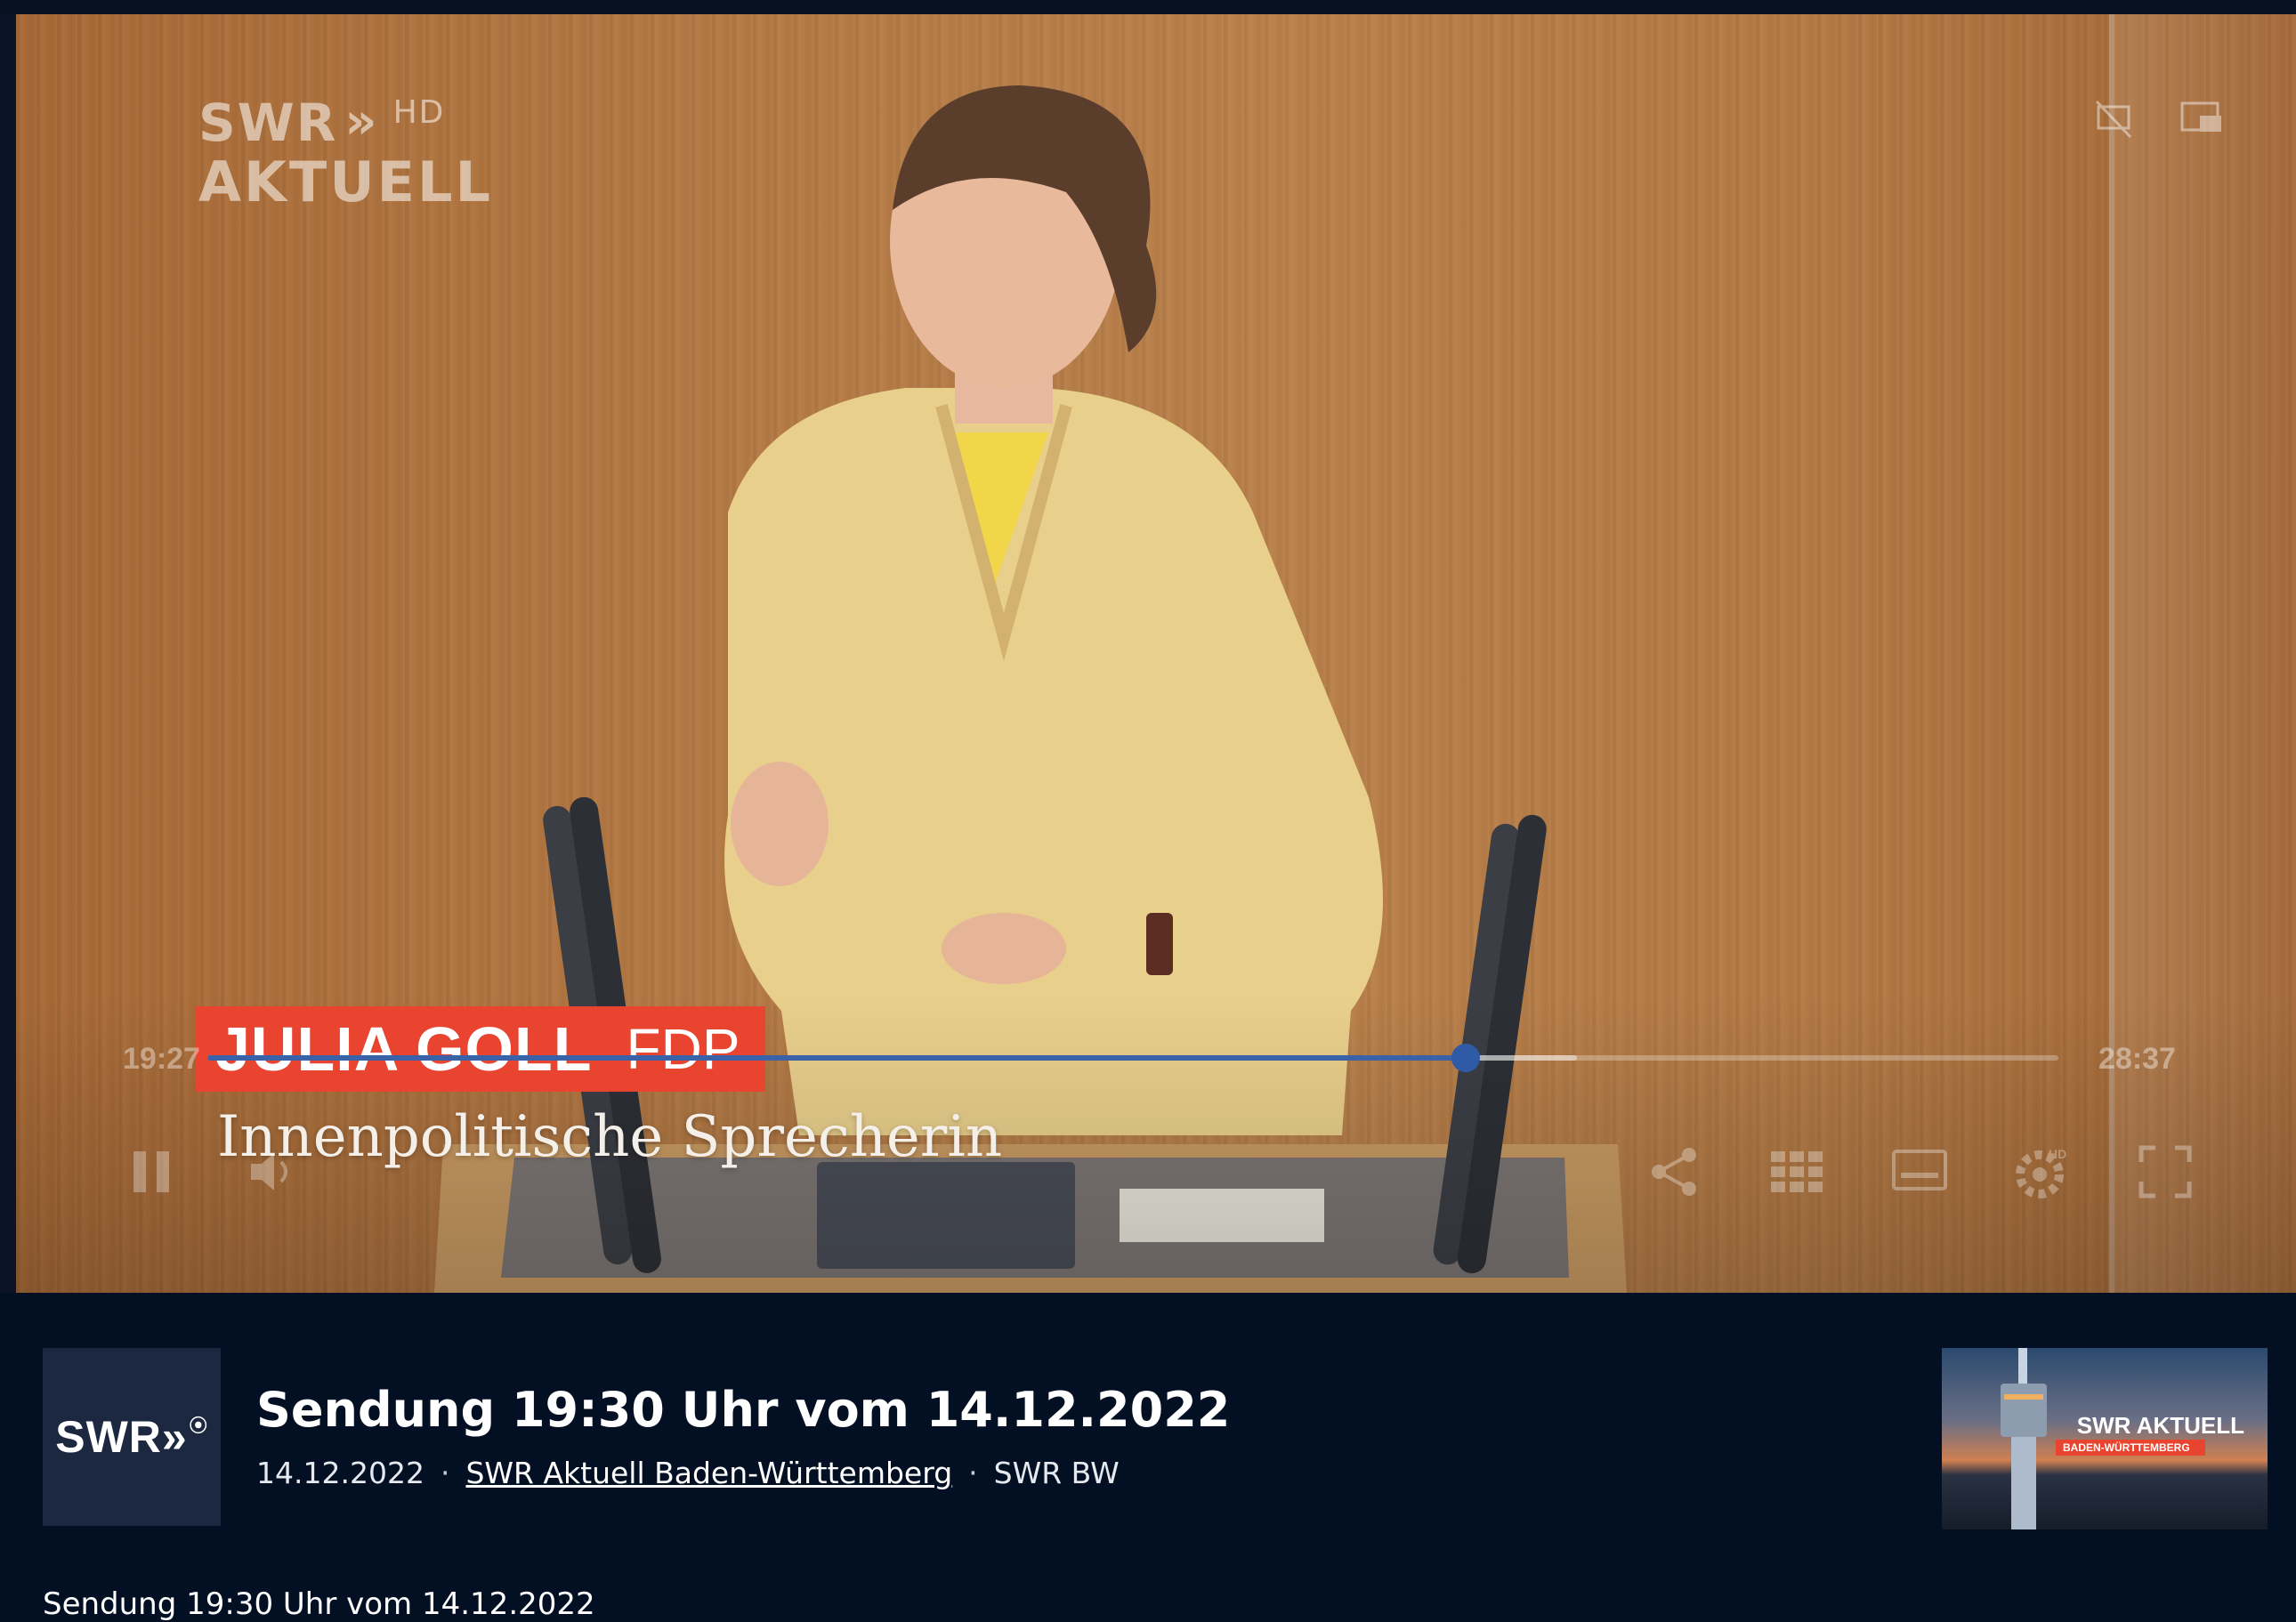 This screenshot has width=2296, height=1622. Describe the element at coordinates (1674, 1171) in the screenshot. I see `share-icon` at that location.